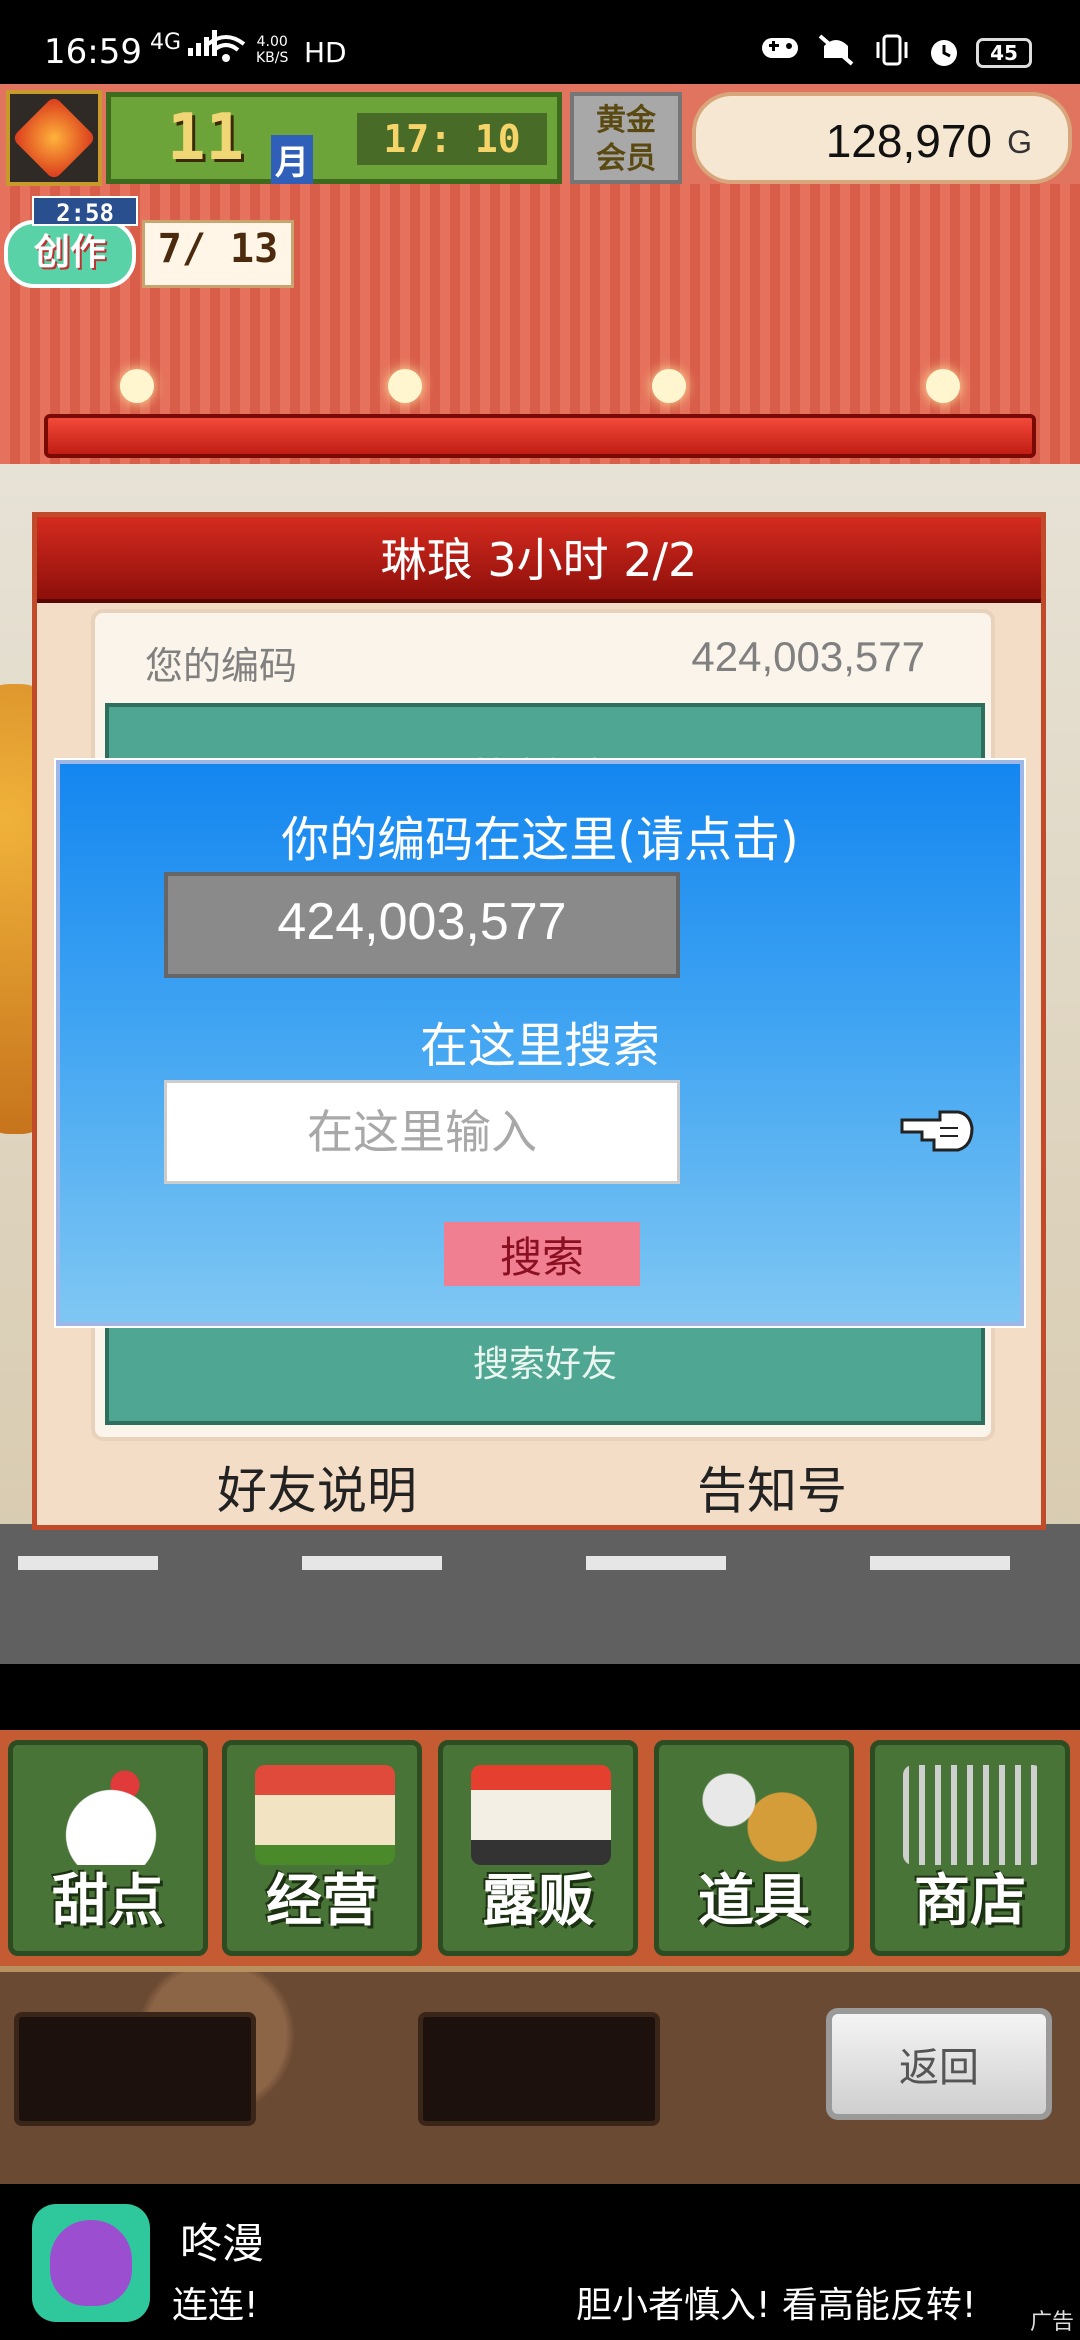 This screenshot has width=1080, height=2340. What do you see at coordinates (539, 1046) in the screenshot?
I see `search-title: 在这里搜索` at bounding box center [539, 1046].